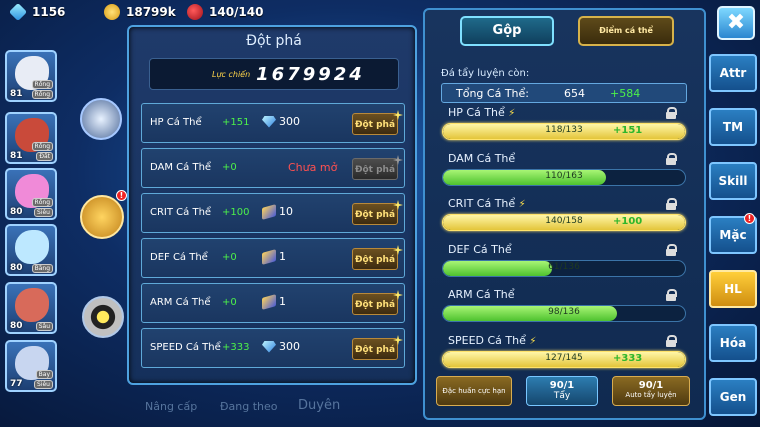 The height and width of the screenshot is (427, 760). Describe the element at coordinates (236, 12) in the screenshot. I see `stamina-count: 140/140` at that location.